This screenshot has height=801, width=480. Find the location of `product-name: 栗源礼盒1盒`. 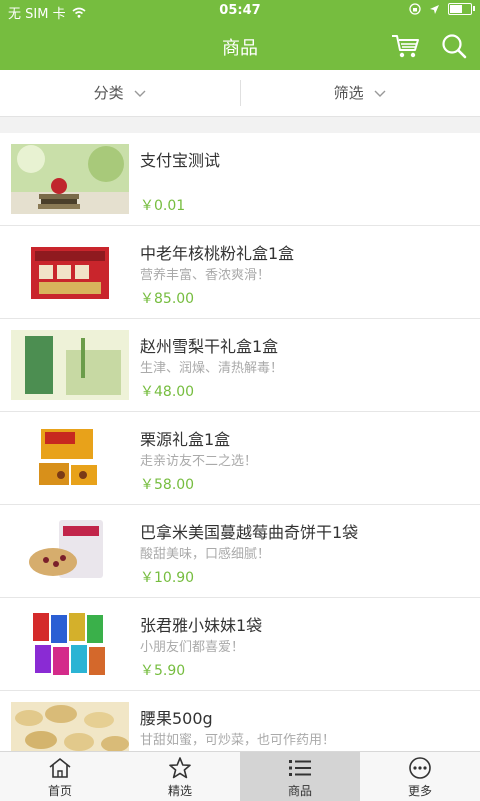

product-name: 栗源礼盒1盒 is located at coordinates (185, 439).